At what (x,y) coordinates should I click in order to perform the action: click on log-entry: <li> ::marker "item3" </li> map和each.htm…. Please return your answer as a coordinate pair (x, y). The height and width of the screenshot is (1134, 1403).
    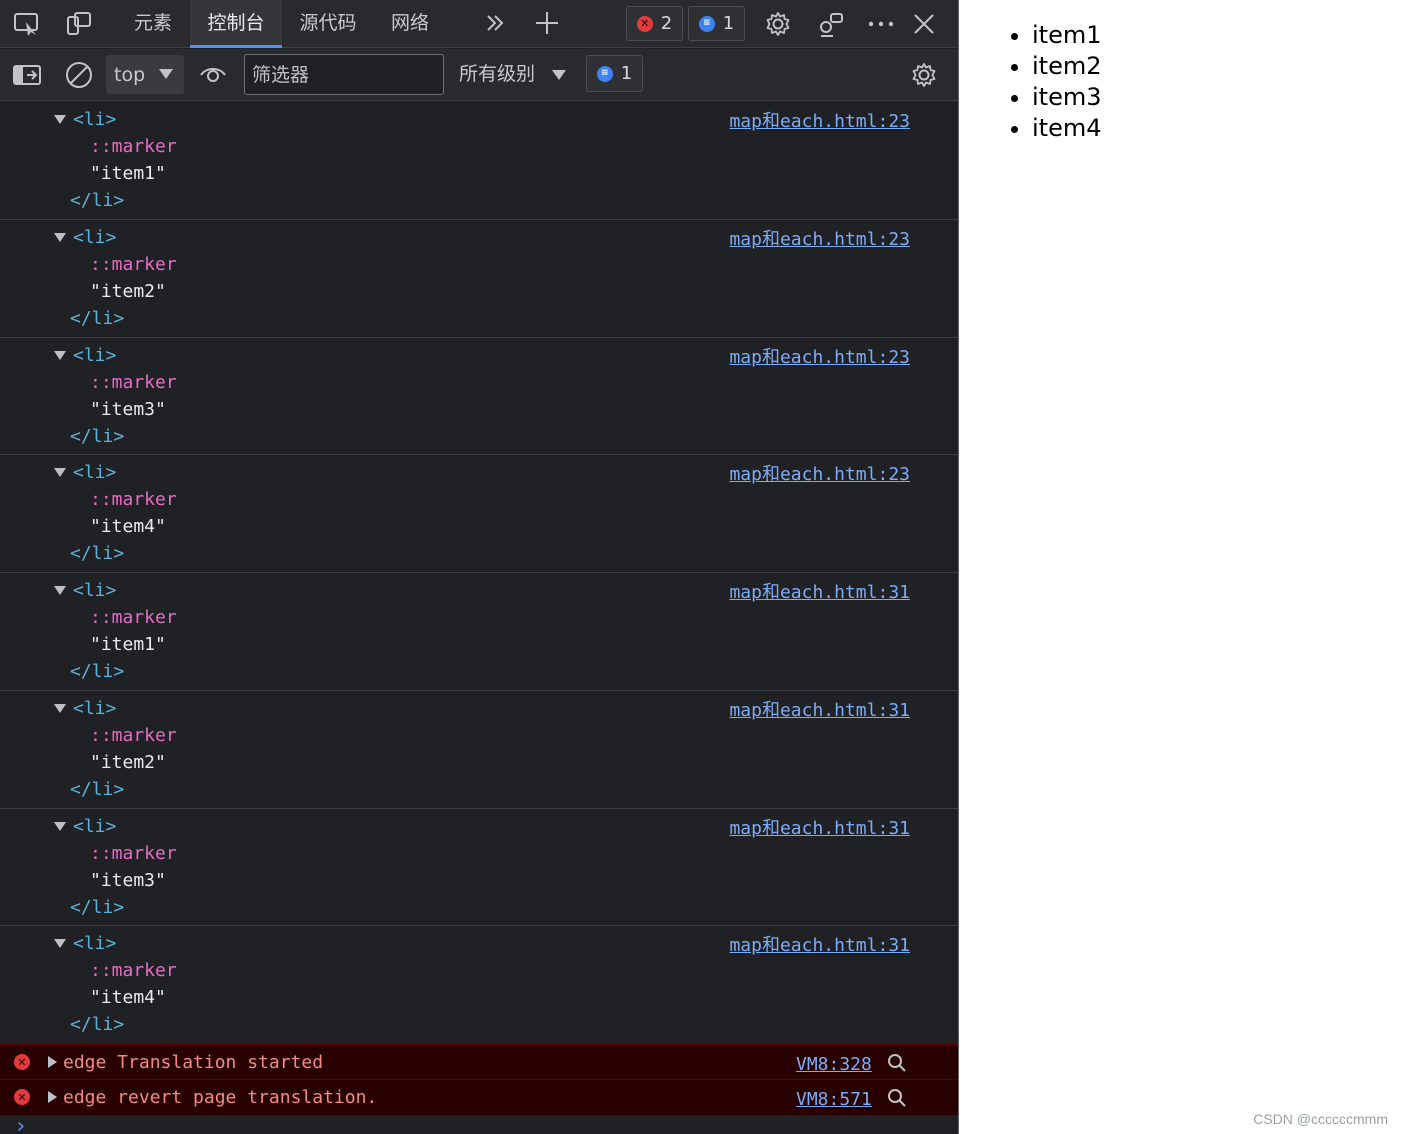
    Looking at the image, I should click on (479, 868).